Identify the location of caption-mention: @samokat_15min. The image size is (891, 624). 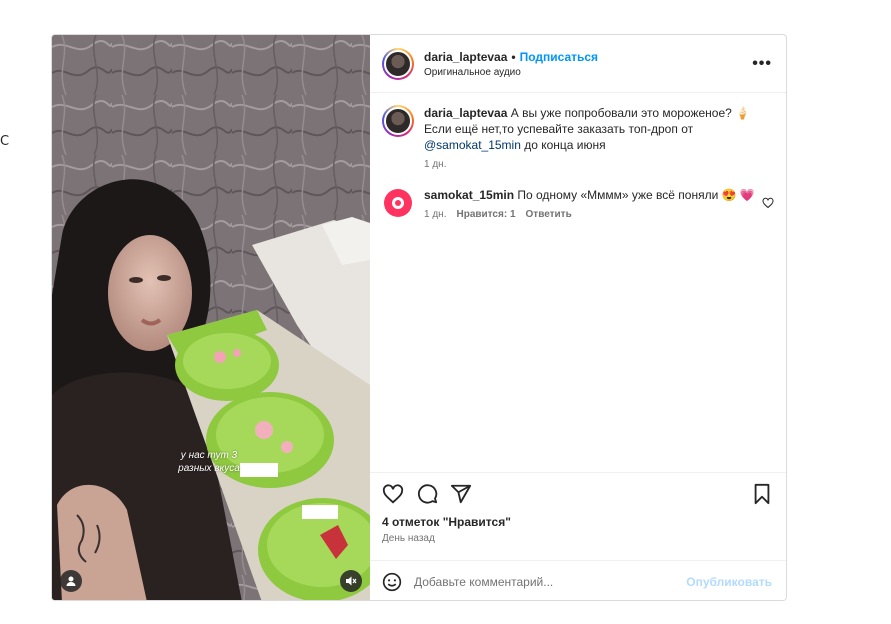
(472, 145).